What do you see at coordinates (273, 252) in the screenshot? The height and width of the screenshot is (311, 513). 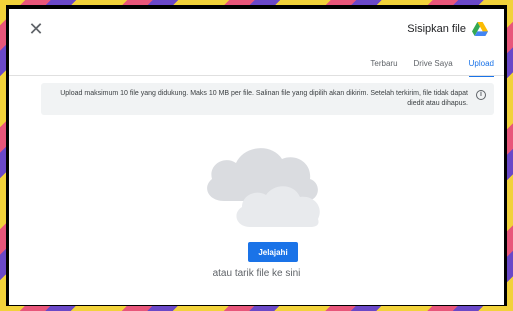 I see `browse-button: Jelajahi` at bounding box center [273, 252].